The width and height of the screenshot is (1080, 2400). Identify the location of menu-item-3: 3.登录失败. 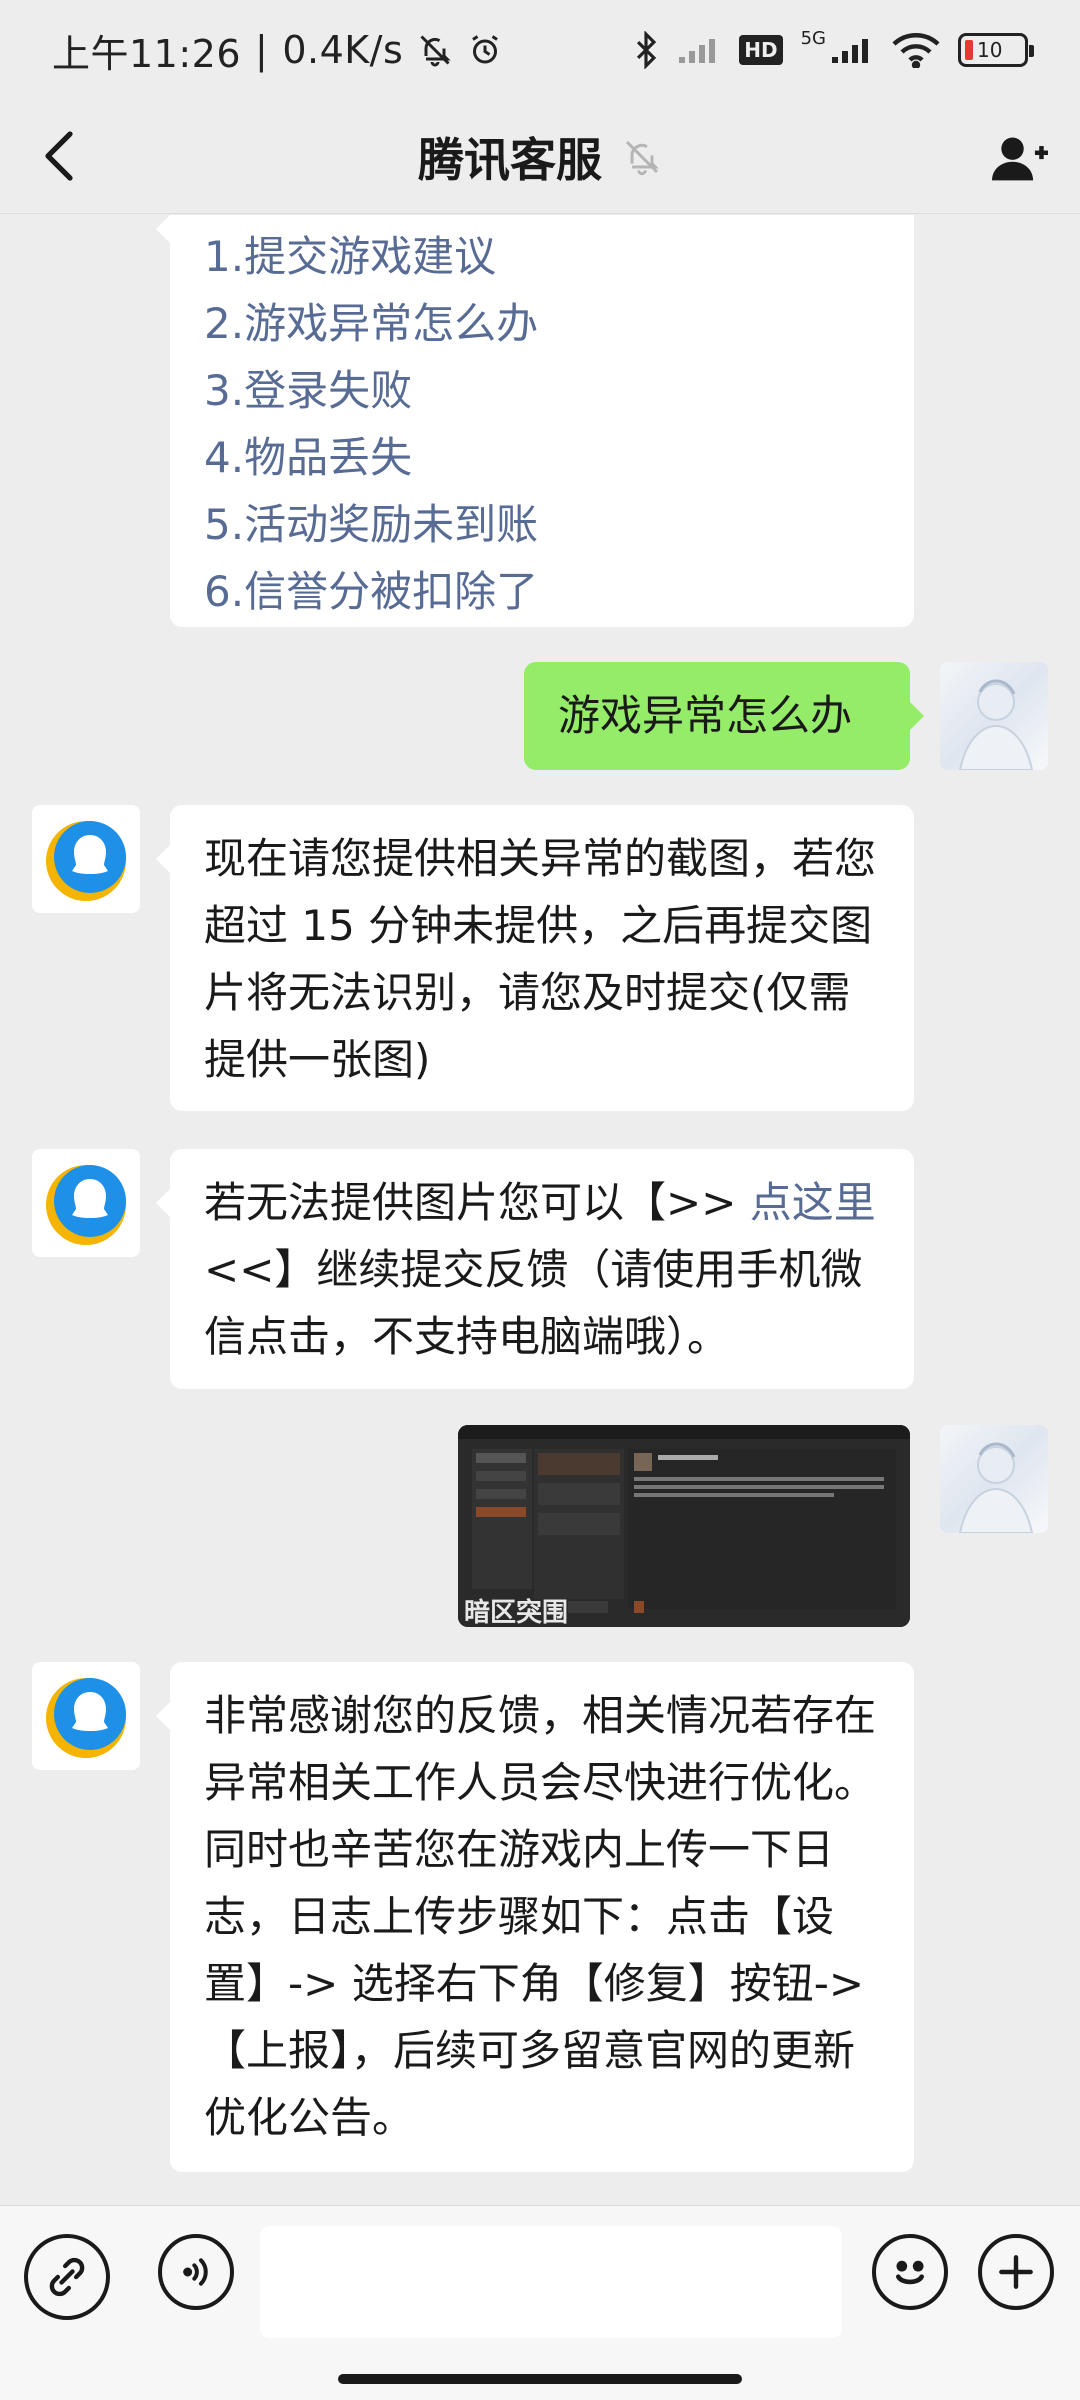
(542, 390).